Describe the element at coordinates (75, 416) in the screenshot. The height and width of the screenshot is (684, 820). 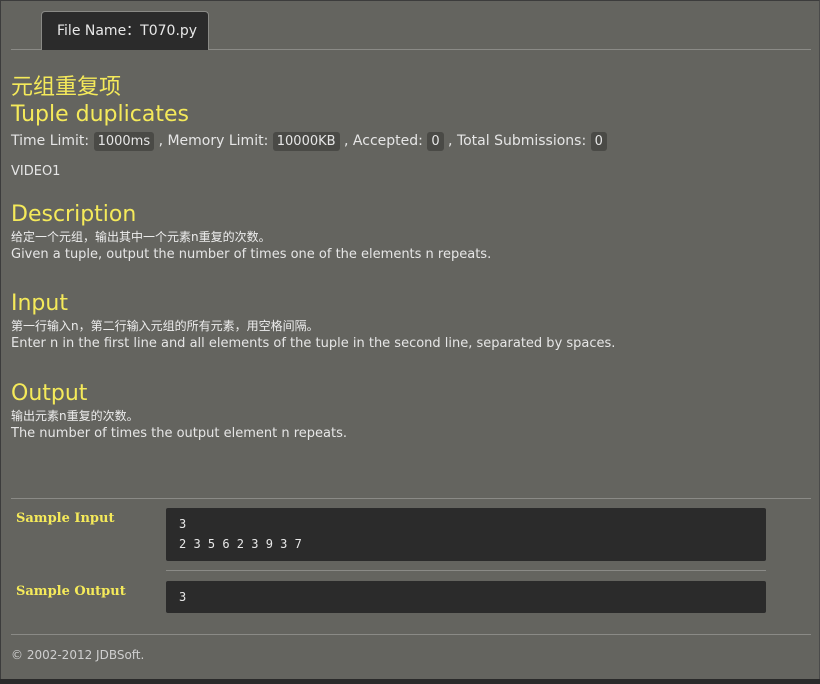
I see `output-text-cn: 输出元素n重复的次数。` at that location.